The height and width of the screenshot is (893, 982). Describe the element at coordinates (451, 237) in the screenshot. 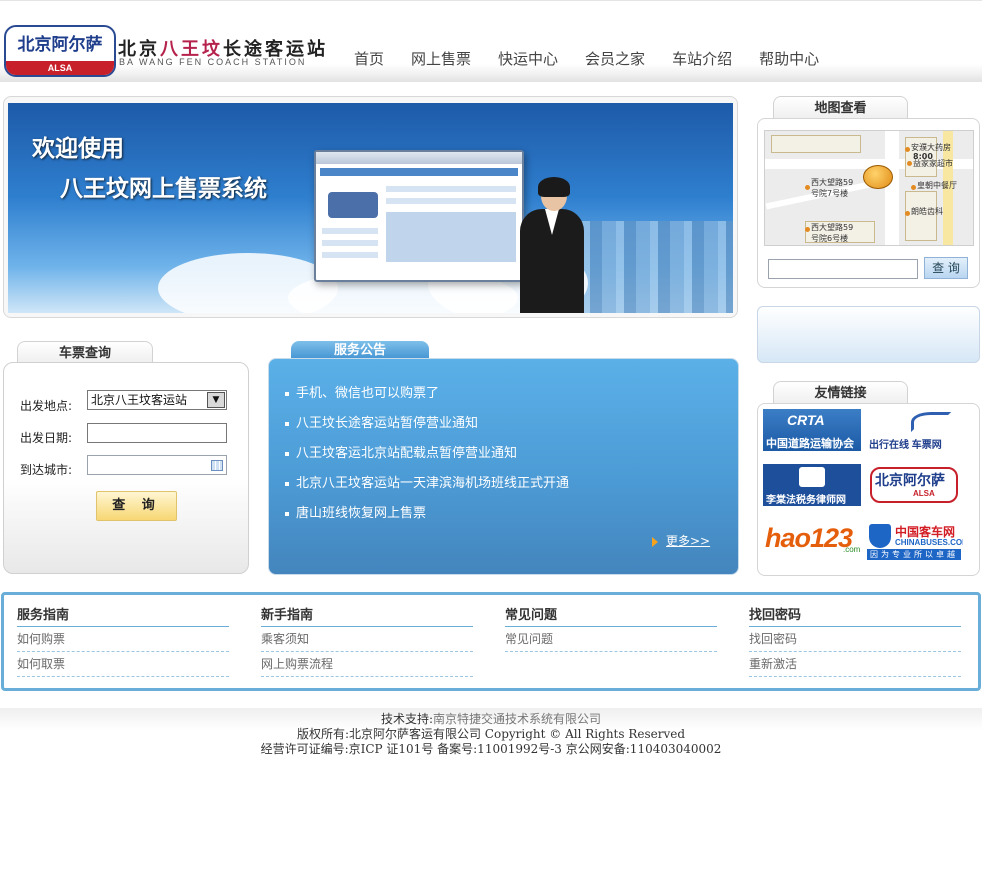

I see `browser-content` at that location.